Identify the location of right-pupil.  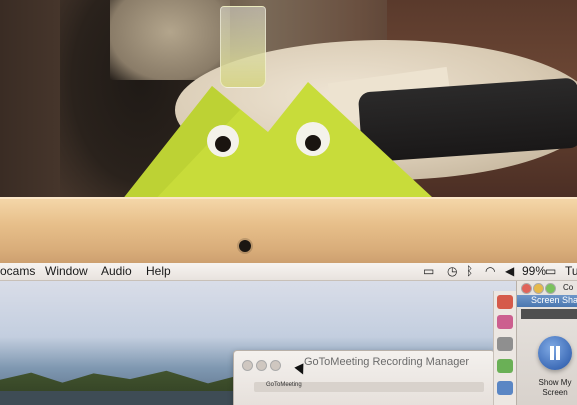
(313, 143).